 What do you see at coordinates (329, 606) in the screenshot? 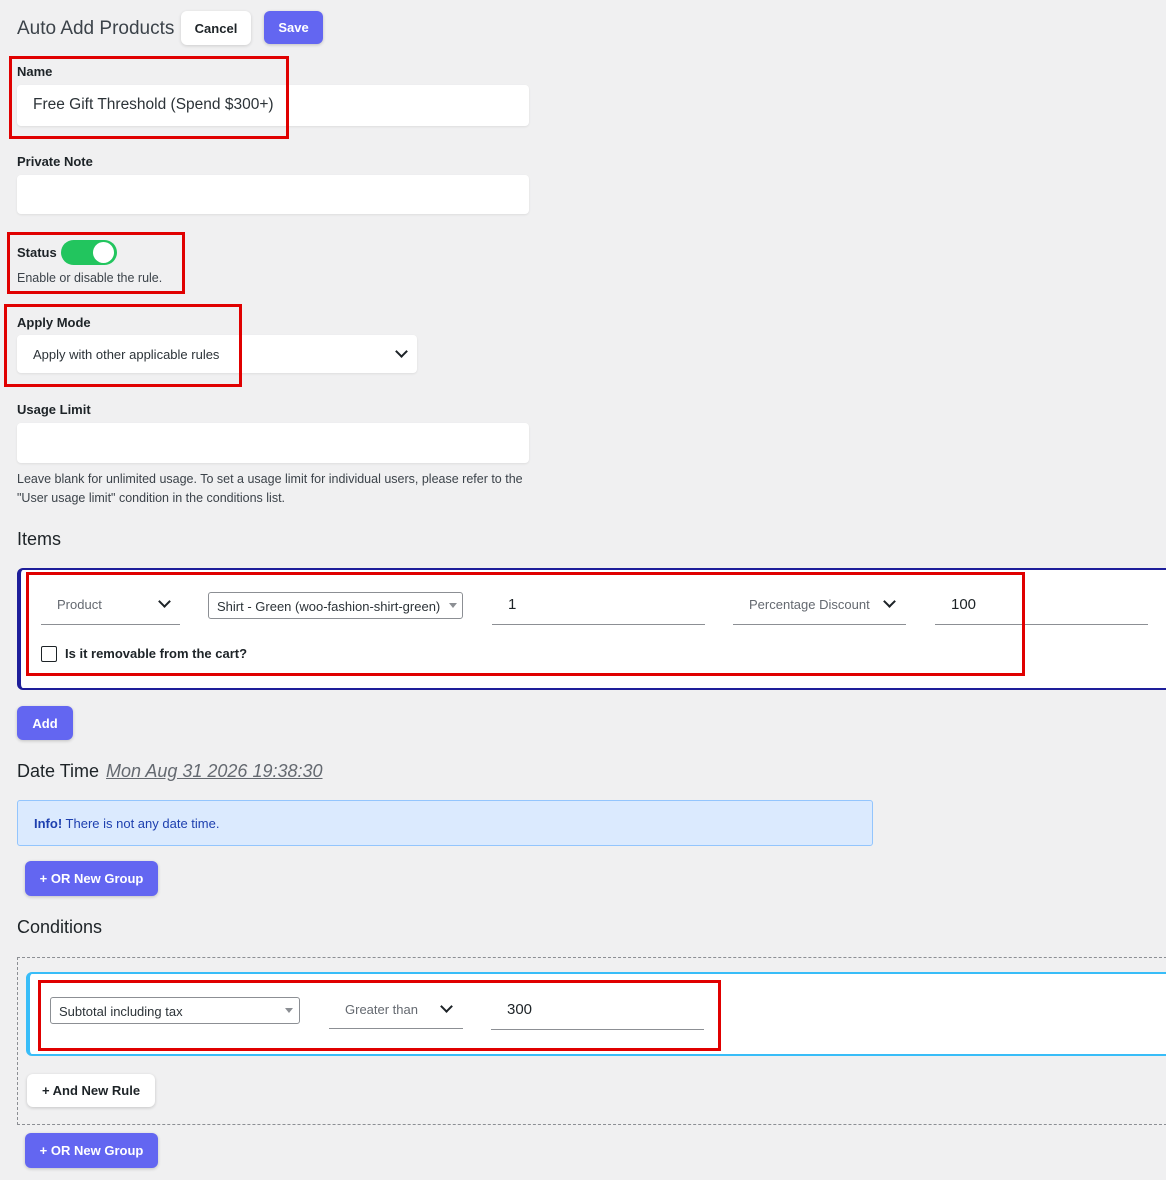
I see `product-value: Shirt - Green (woo-fashion-shirt-green)` at bounding box center [329, 606].